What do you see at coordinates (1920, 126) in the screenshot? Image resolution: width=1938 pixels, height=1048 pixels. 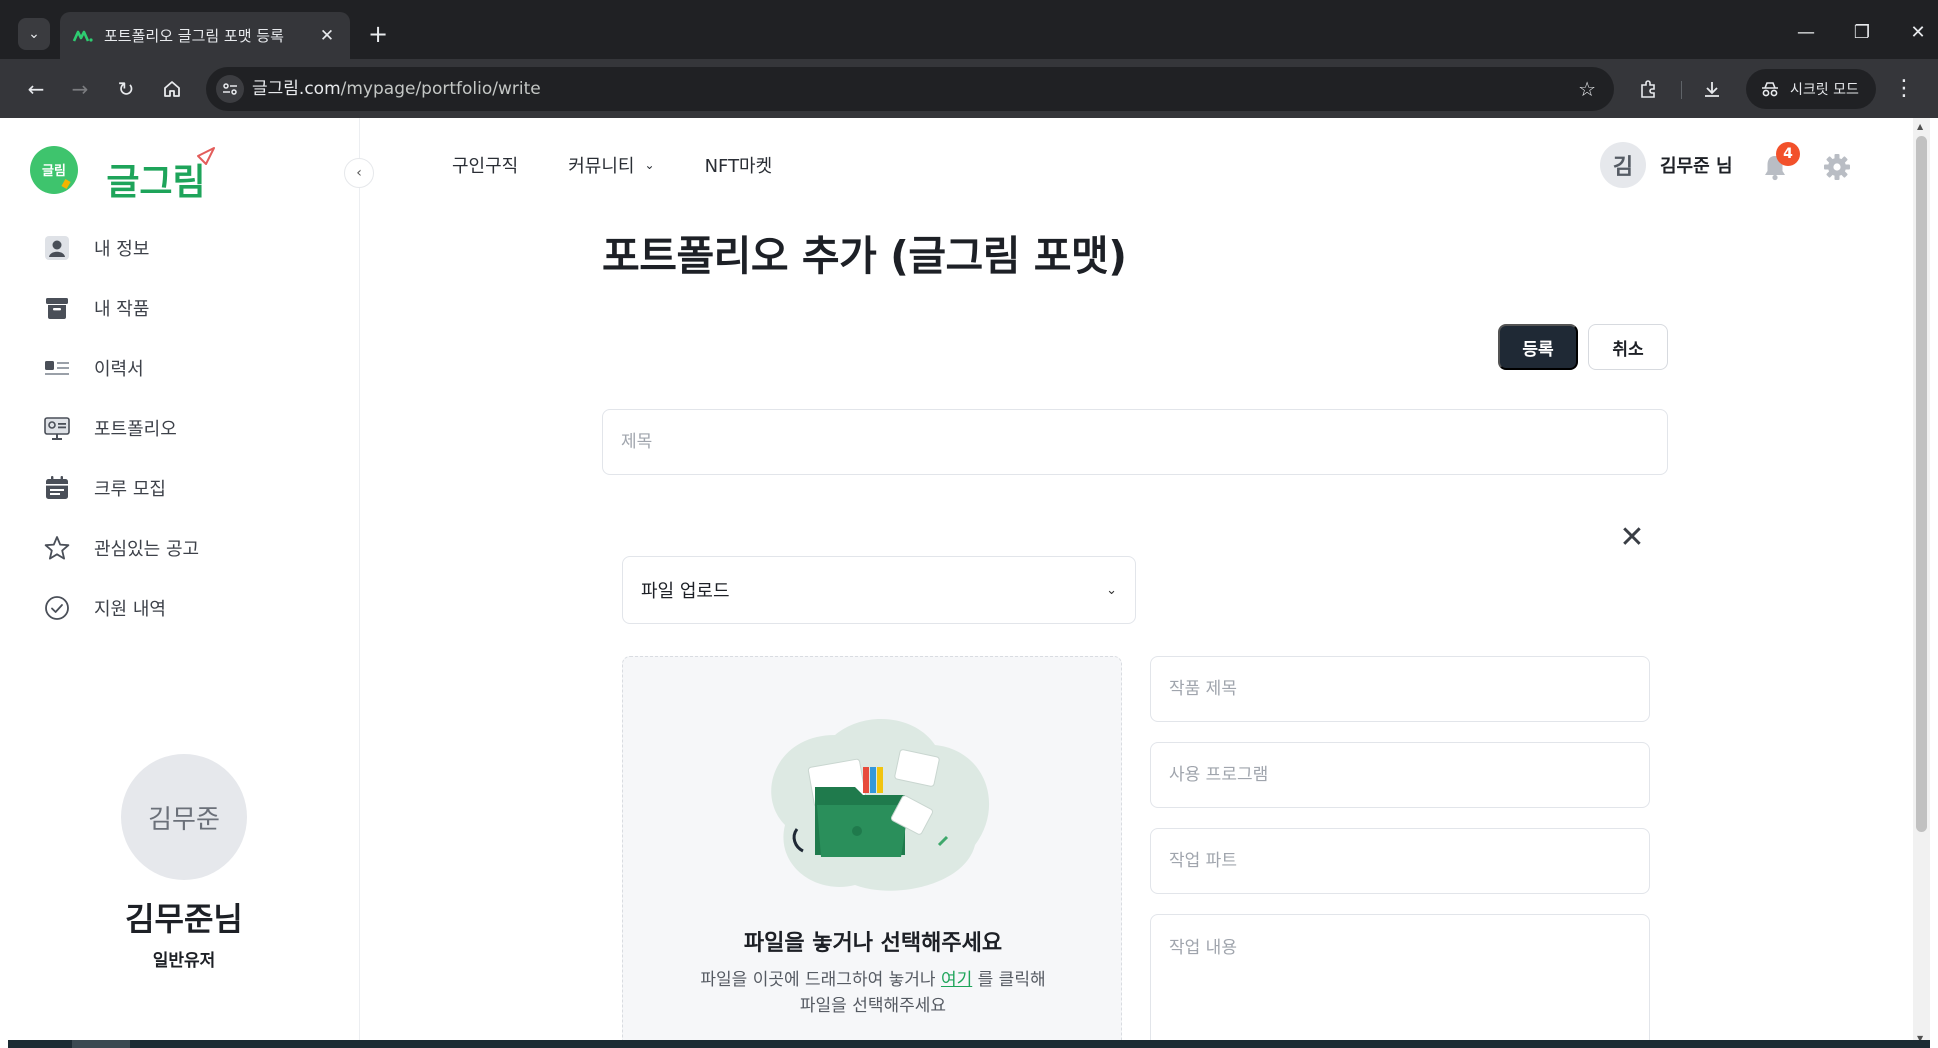 I see `scroll-up-icon: ▲` at bounding box center [1920, 126].